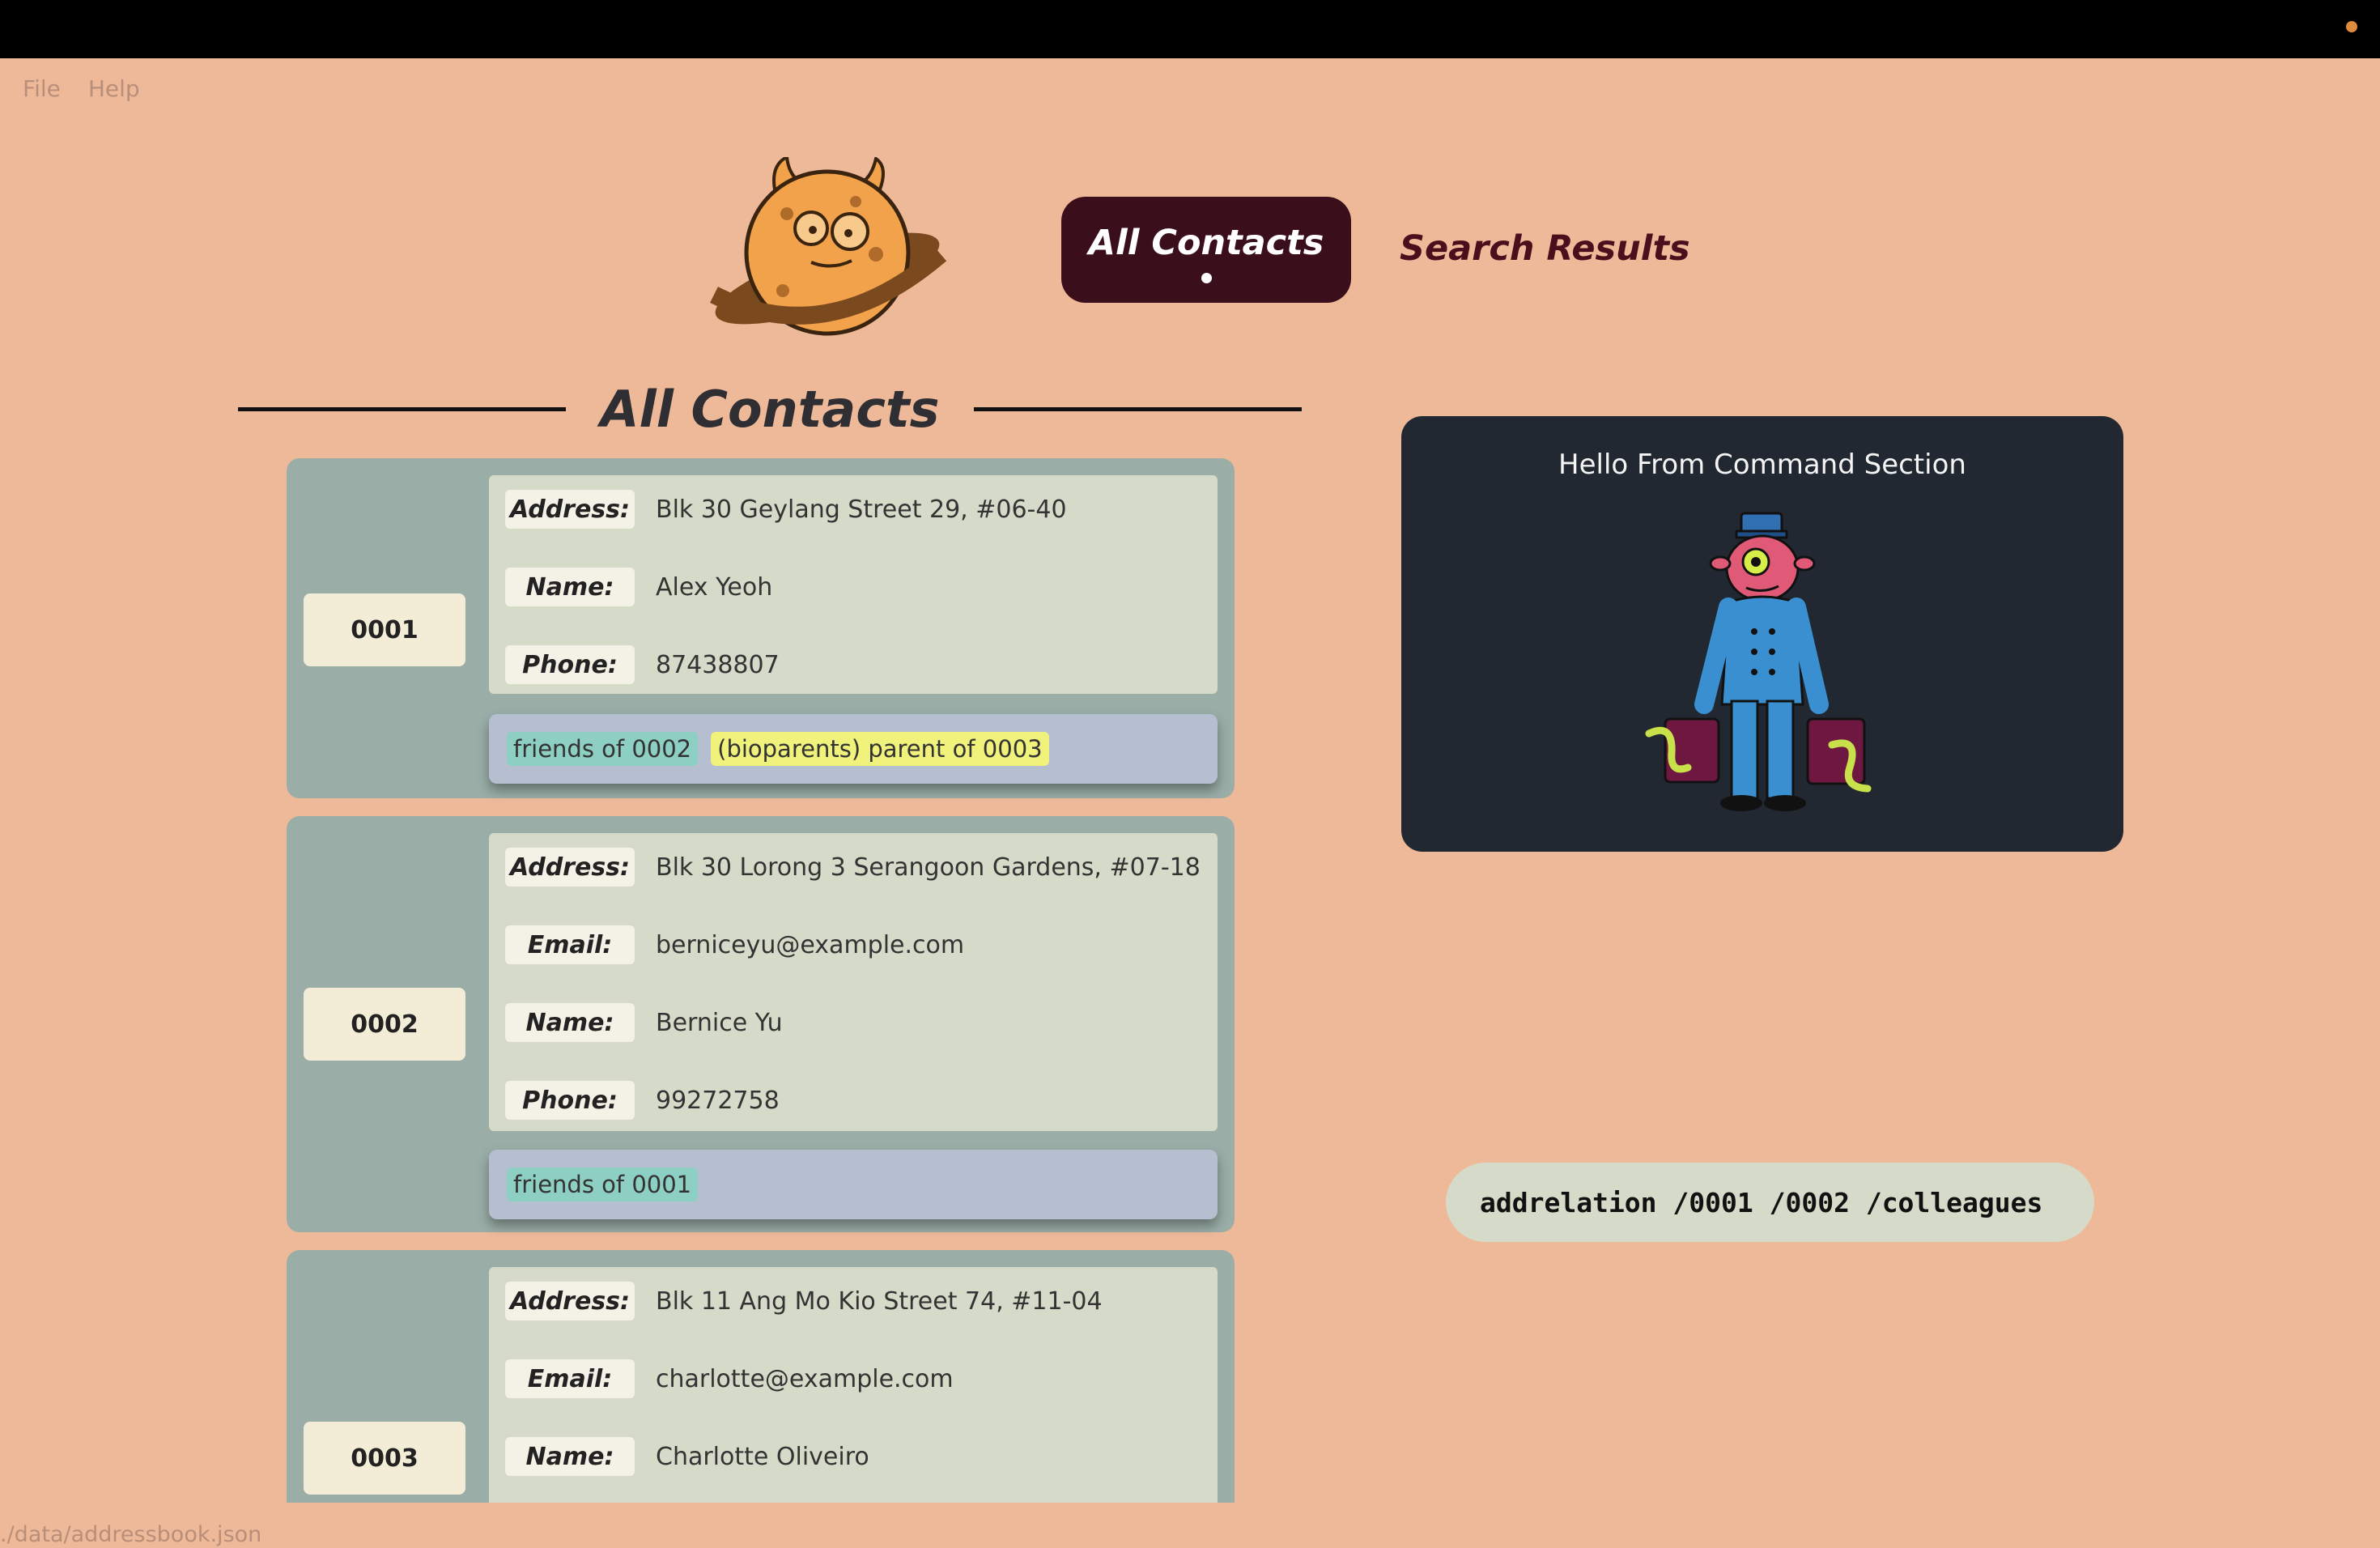 The image size is (2380, 1548). Describe the element at coordinates (1787, 1202) in the screenshot. I see `command-input` at that location.